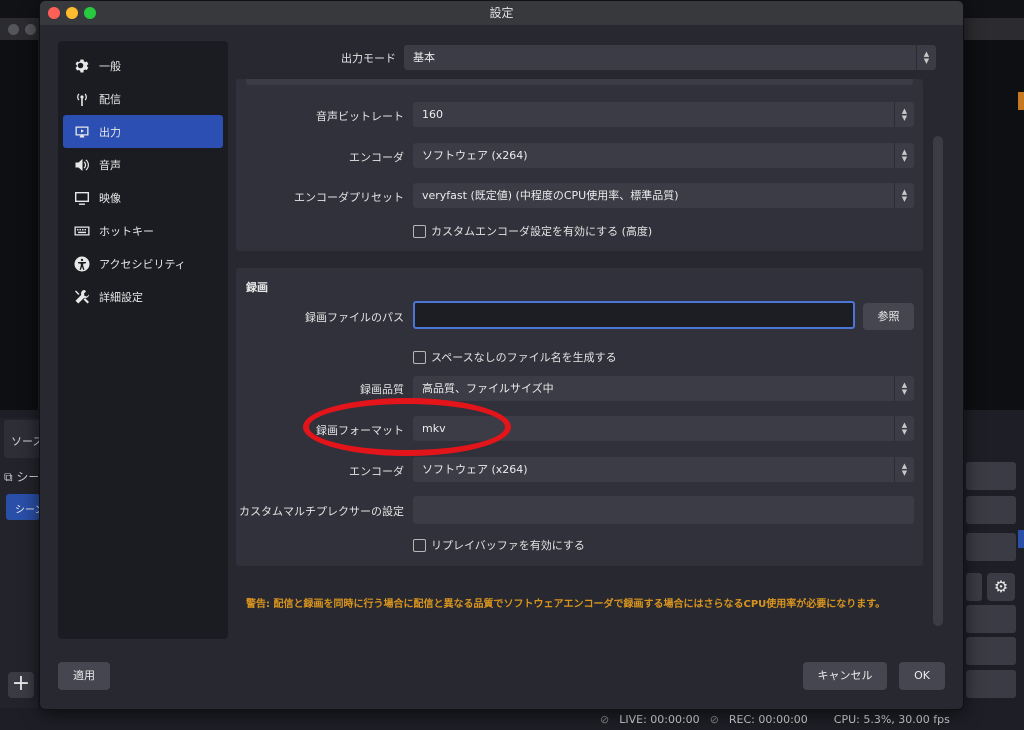 This screenshot has height=730, width=1024. I want to click on recording-encoder-select: ソフトウェア (x264) ▲ ▼, so click(663, 469).